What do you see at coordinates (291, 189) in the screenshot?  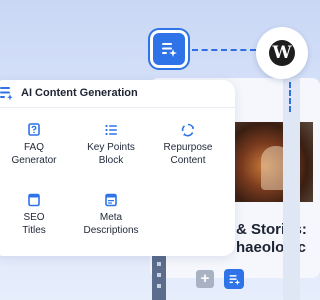 I see `editor-right-rail` at bounding box center [291, 189].